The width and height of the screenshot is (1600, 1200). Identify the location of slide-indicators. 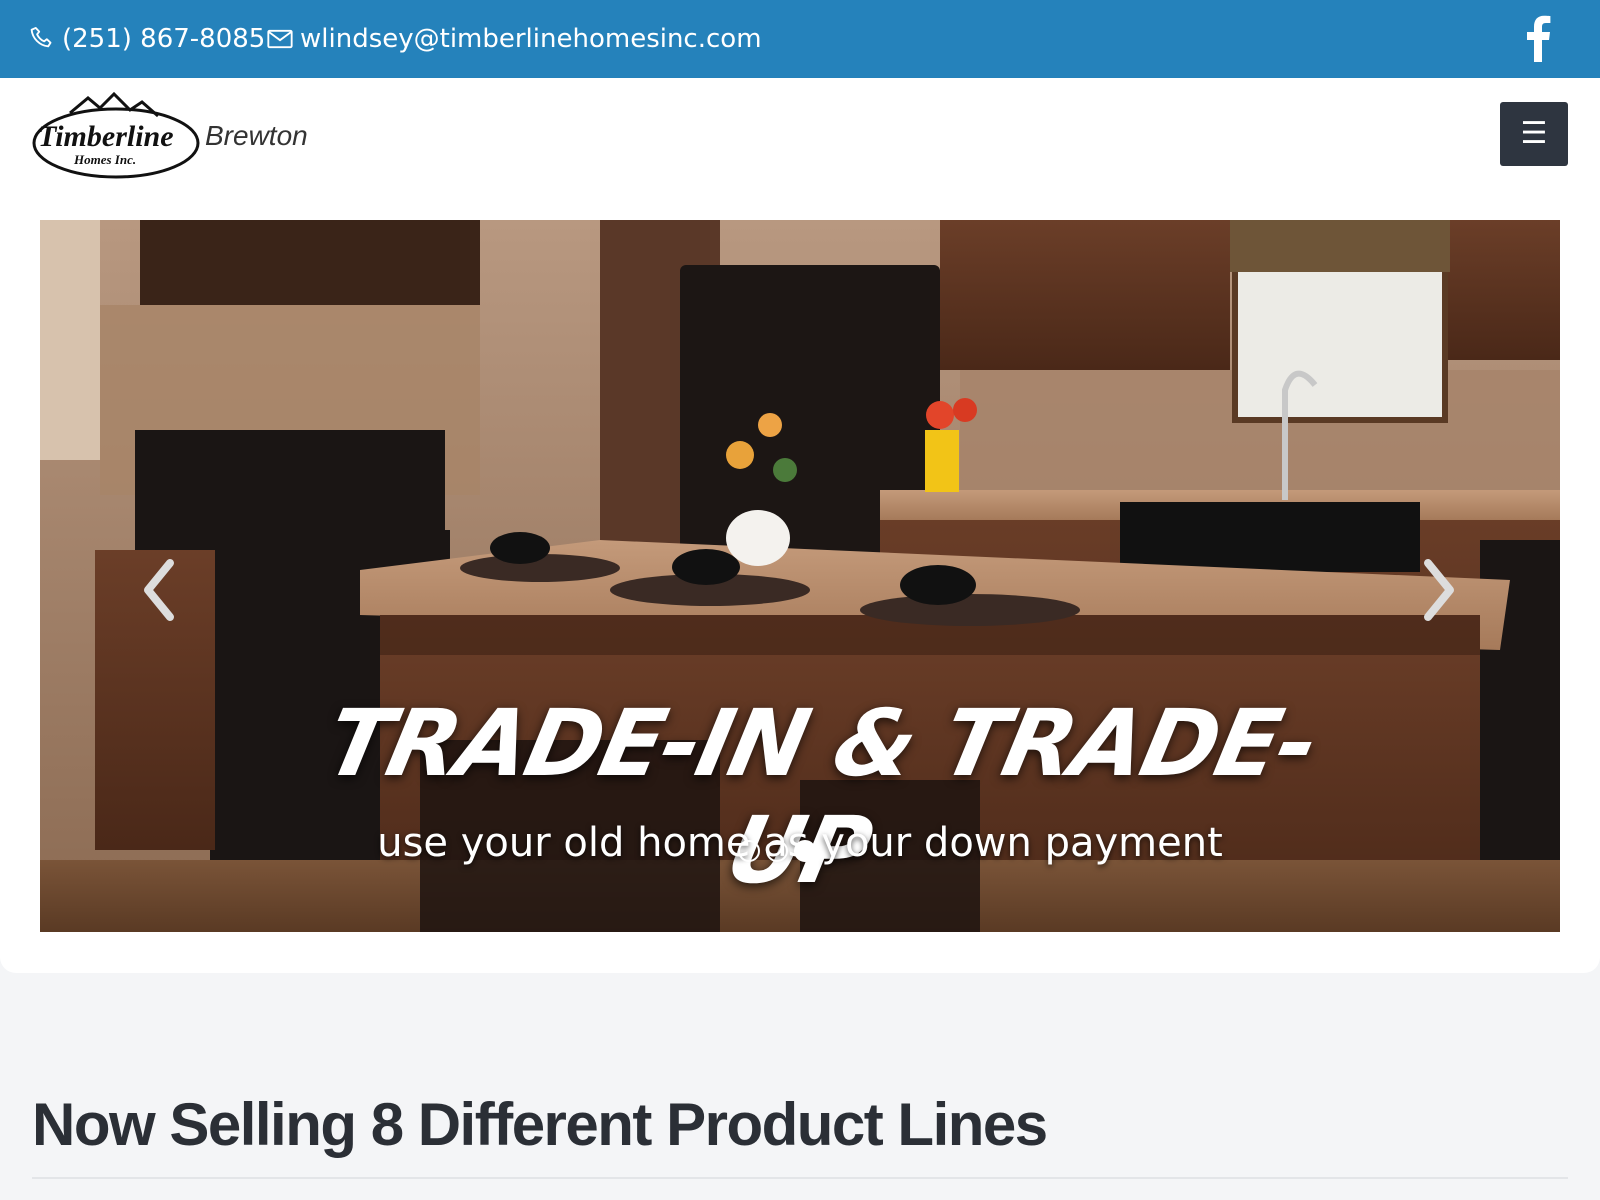
(777, 851).